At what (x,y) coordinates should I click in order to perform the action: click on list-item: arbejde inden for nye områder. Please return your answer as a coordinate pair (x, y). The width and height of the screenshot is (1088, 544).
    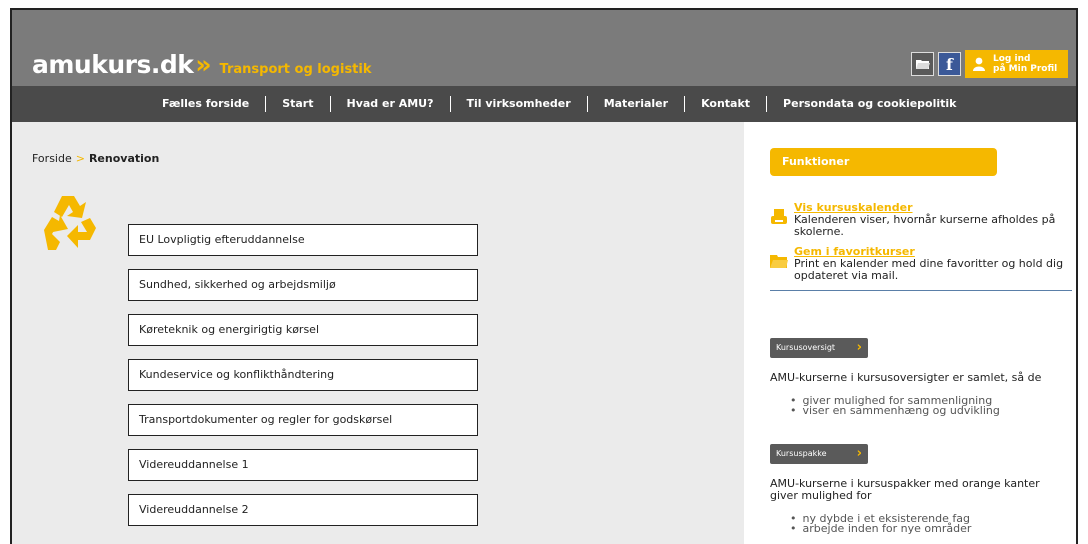
    Looking at the image, I should click on (881, 528).